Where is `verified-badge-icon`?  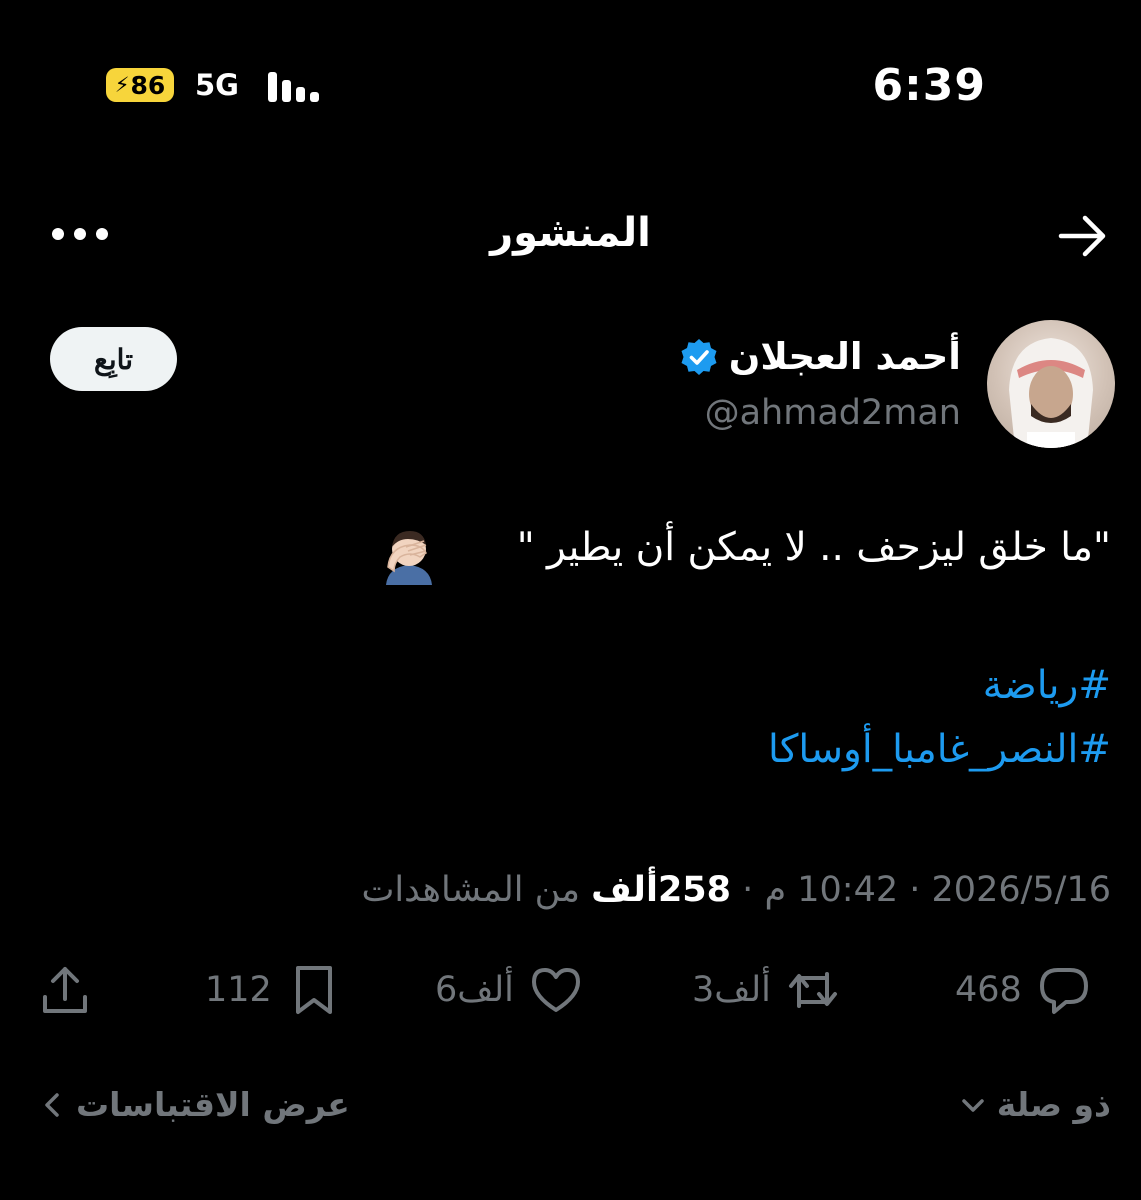
verified-badge-icon is located at coordinates (699, 356).